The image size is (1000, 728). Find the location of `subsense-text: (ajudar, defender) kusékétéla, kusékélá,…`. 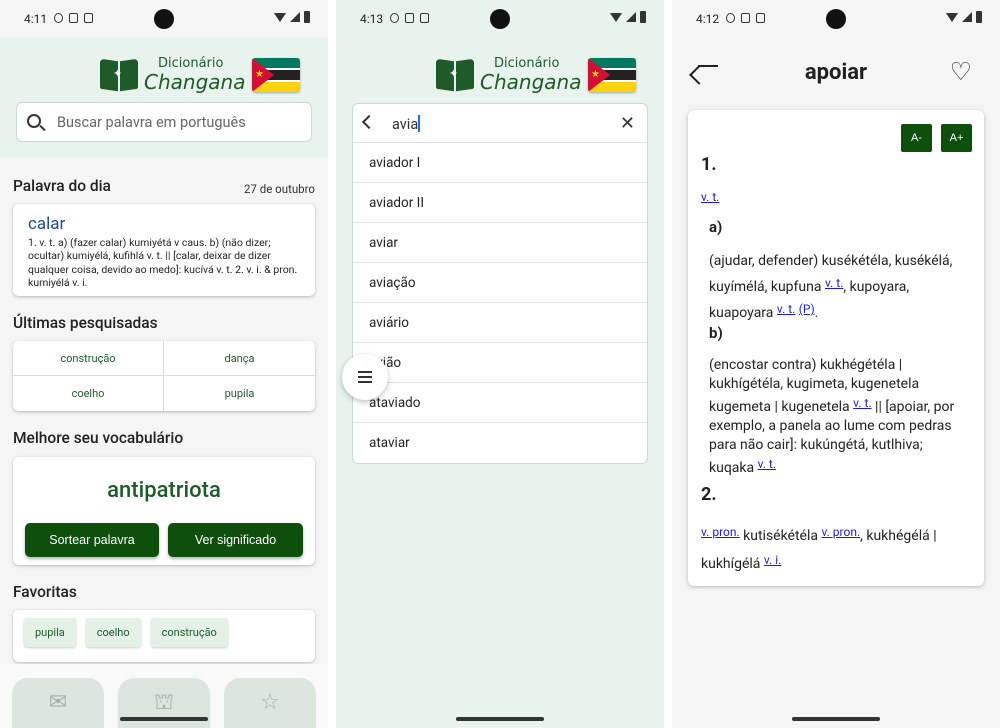

subsense-text: (ajudar, defender) kusékétéla, kusékélá,… is located at coordinates (831, 287).